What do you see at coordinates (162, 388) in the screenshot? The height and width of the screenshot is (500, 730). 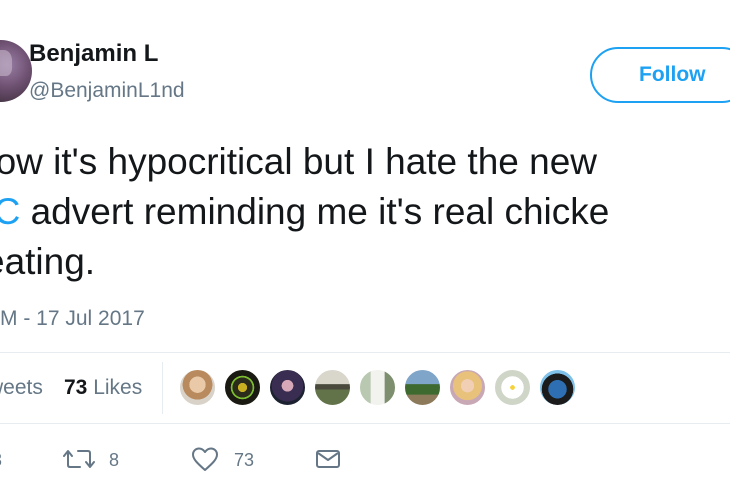 I see `stats-separator` at bounding box center [162, 388].